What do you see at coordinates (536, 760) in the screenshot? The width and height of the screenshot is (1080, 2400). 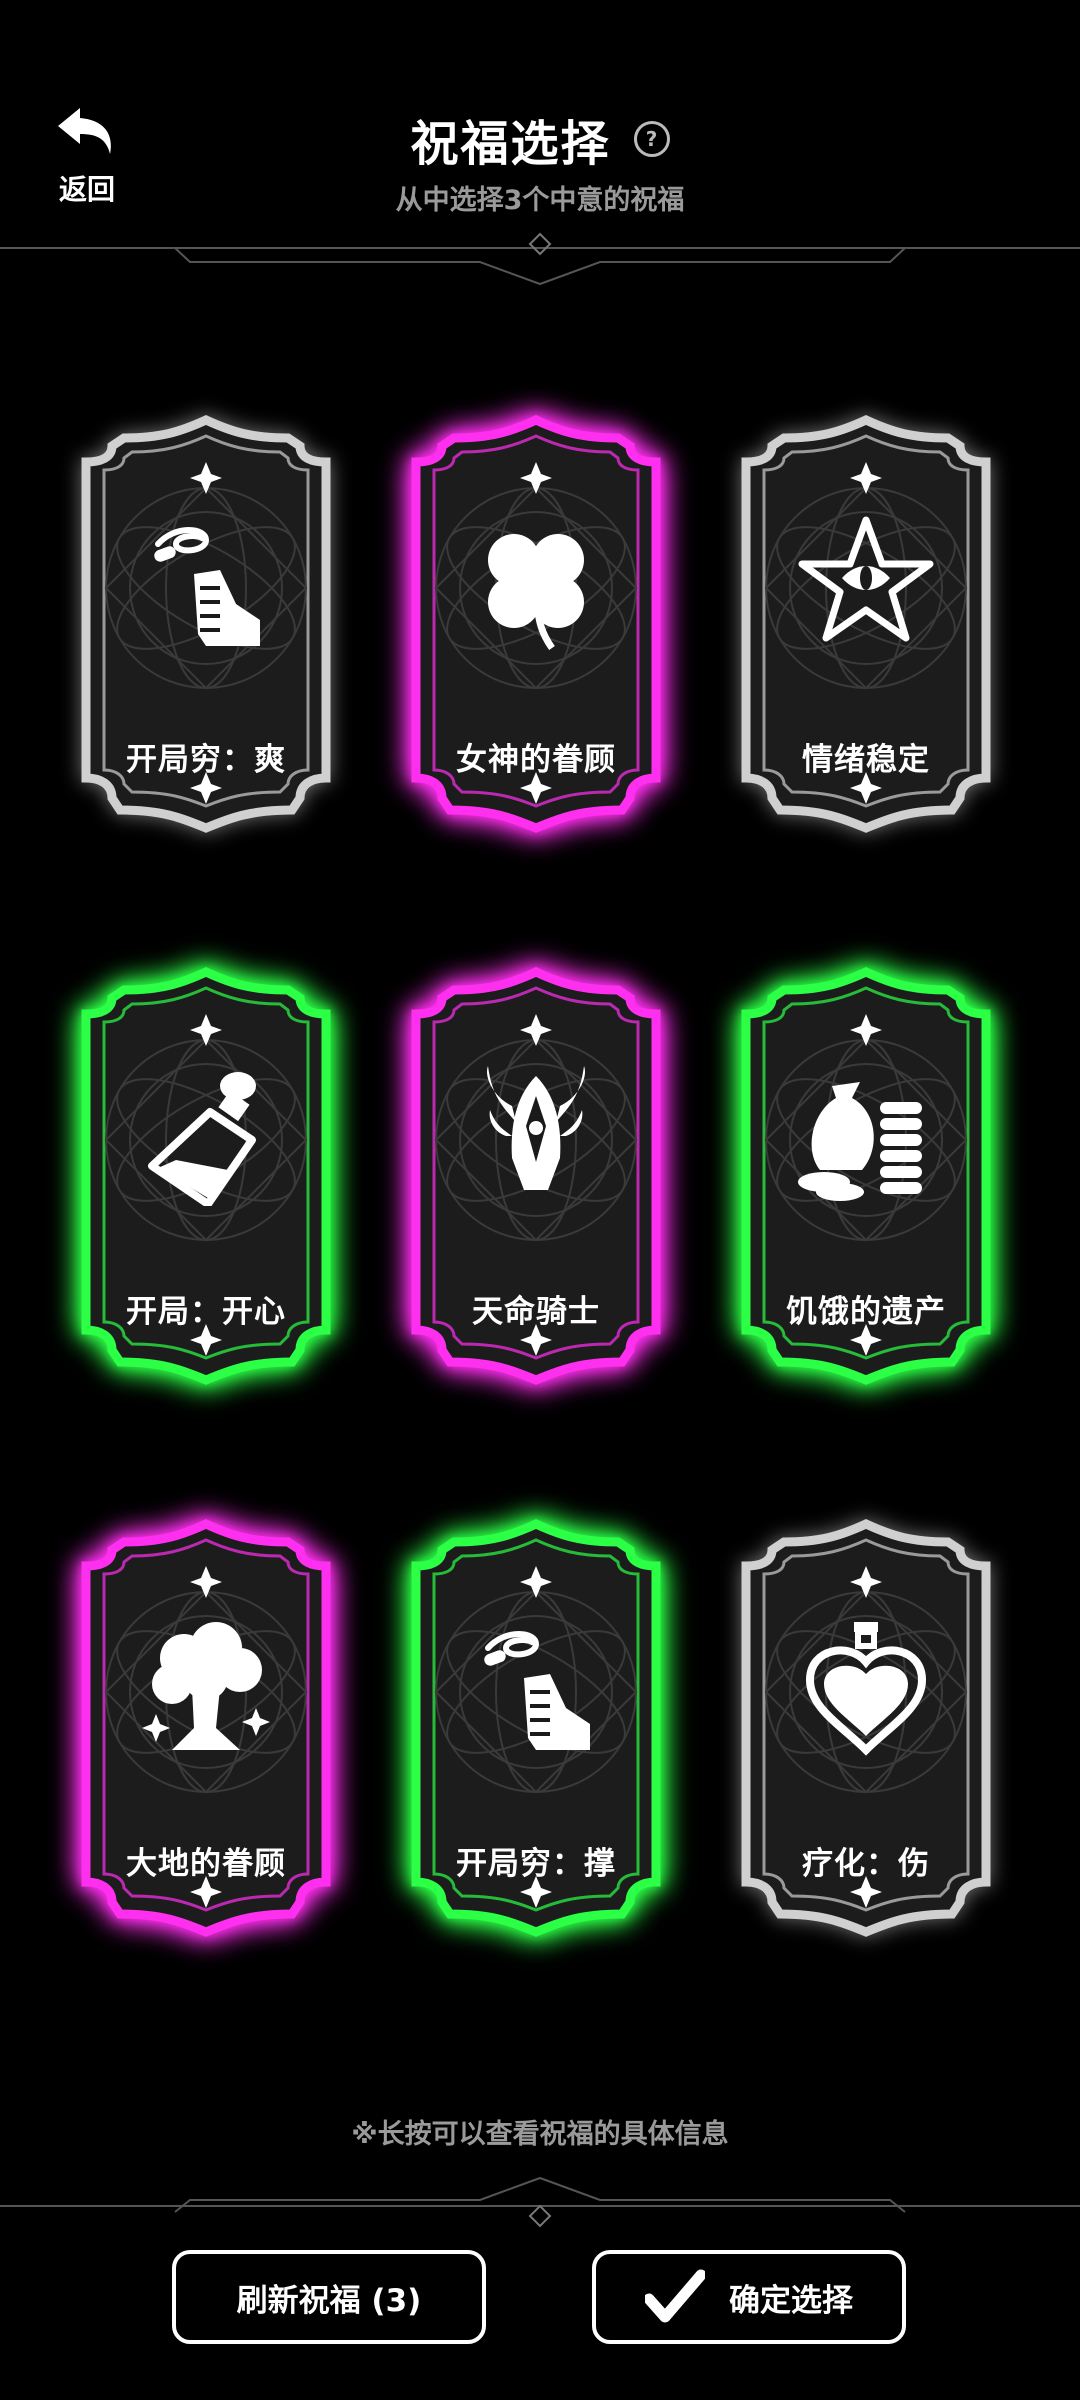 I see `blessing-card-name: 女神的眷顾` at bounding box center [536, 760].